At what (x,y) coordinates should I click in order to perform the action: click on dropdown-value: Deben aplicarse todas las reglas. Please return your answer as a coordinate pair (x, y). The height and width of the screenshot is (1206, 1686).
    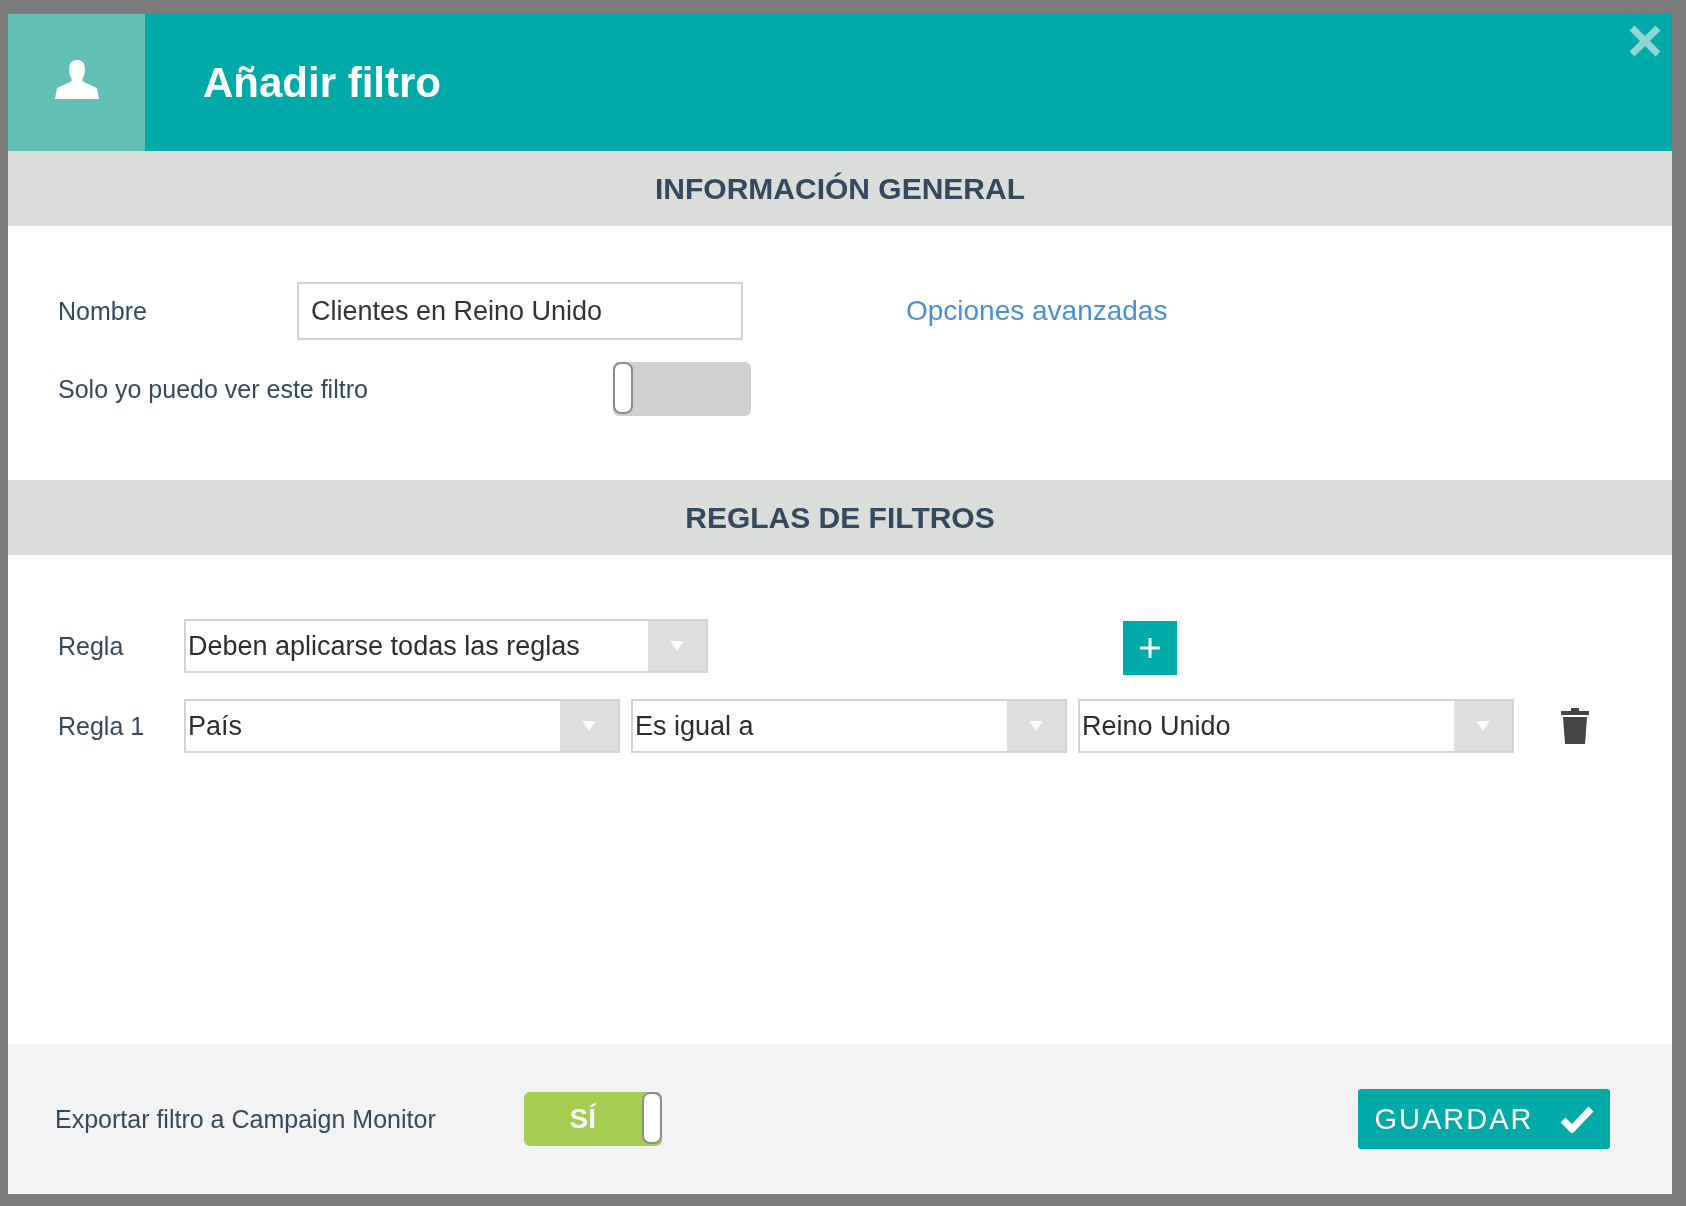
    Looking at the image, I should click on (384, 646).